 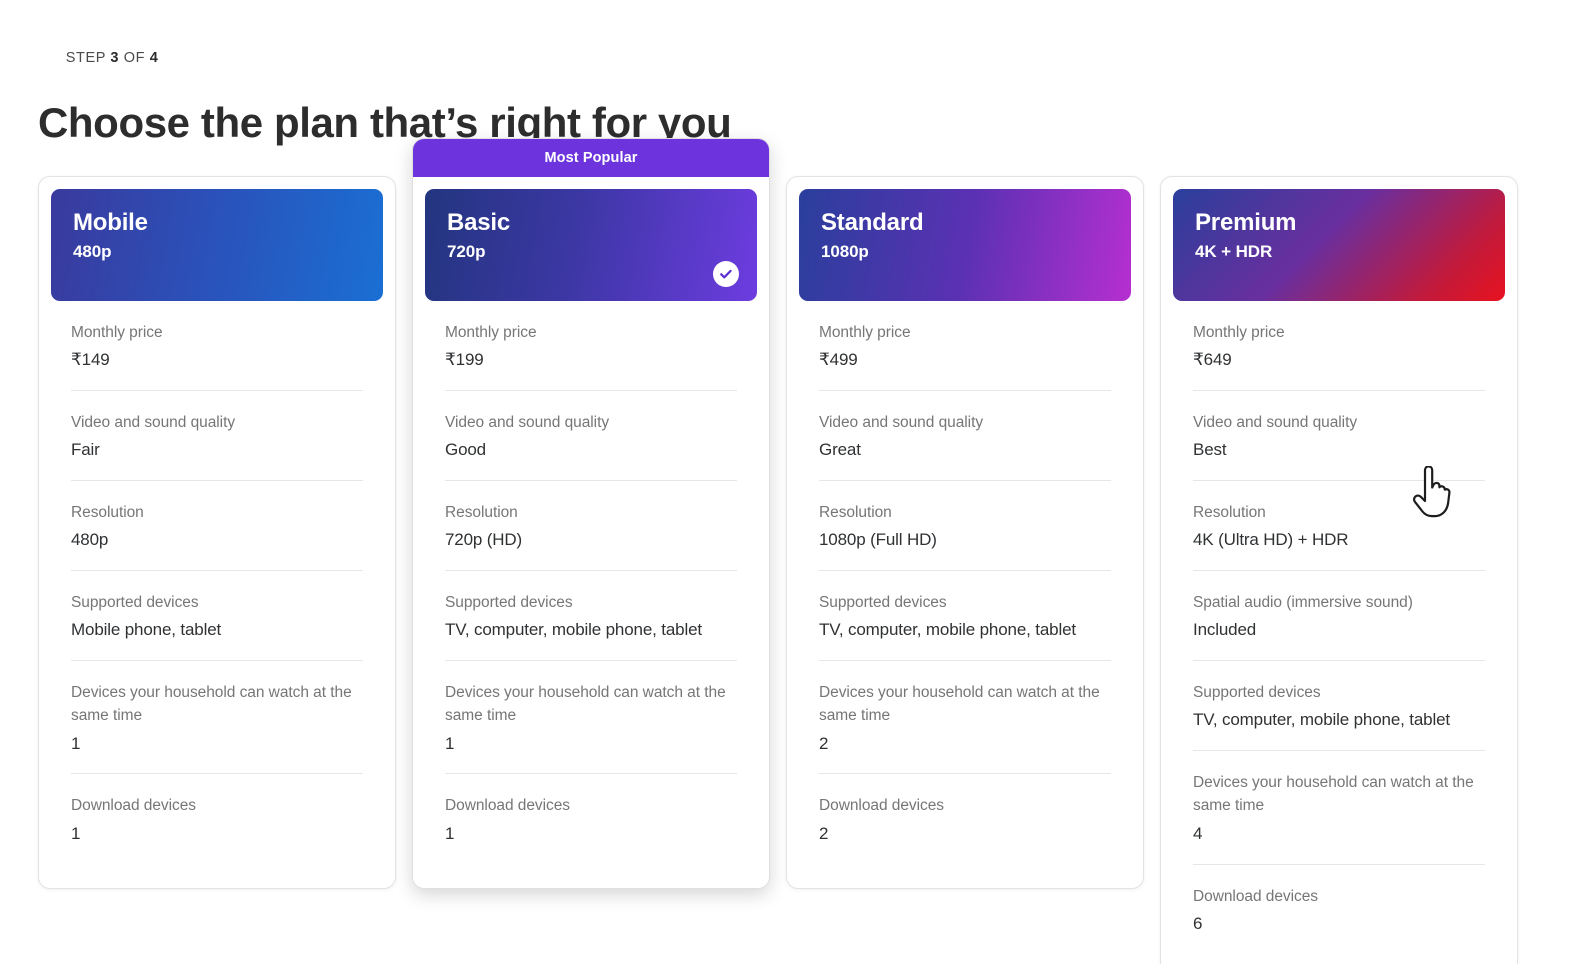 What do you see at coordinates (1198, 923) in the screenshot?
I see `feature-value: 6` at bounding box center [1198, 923].